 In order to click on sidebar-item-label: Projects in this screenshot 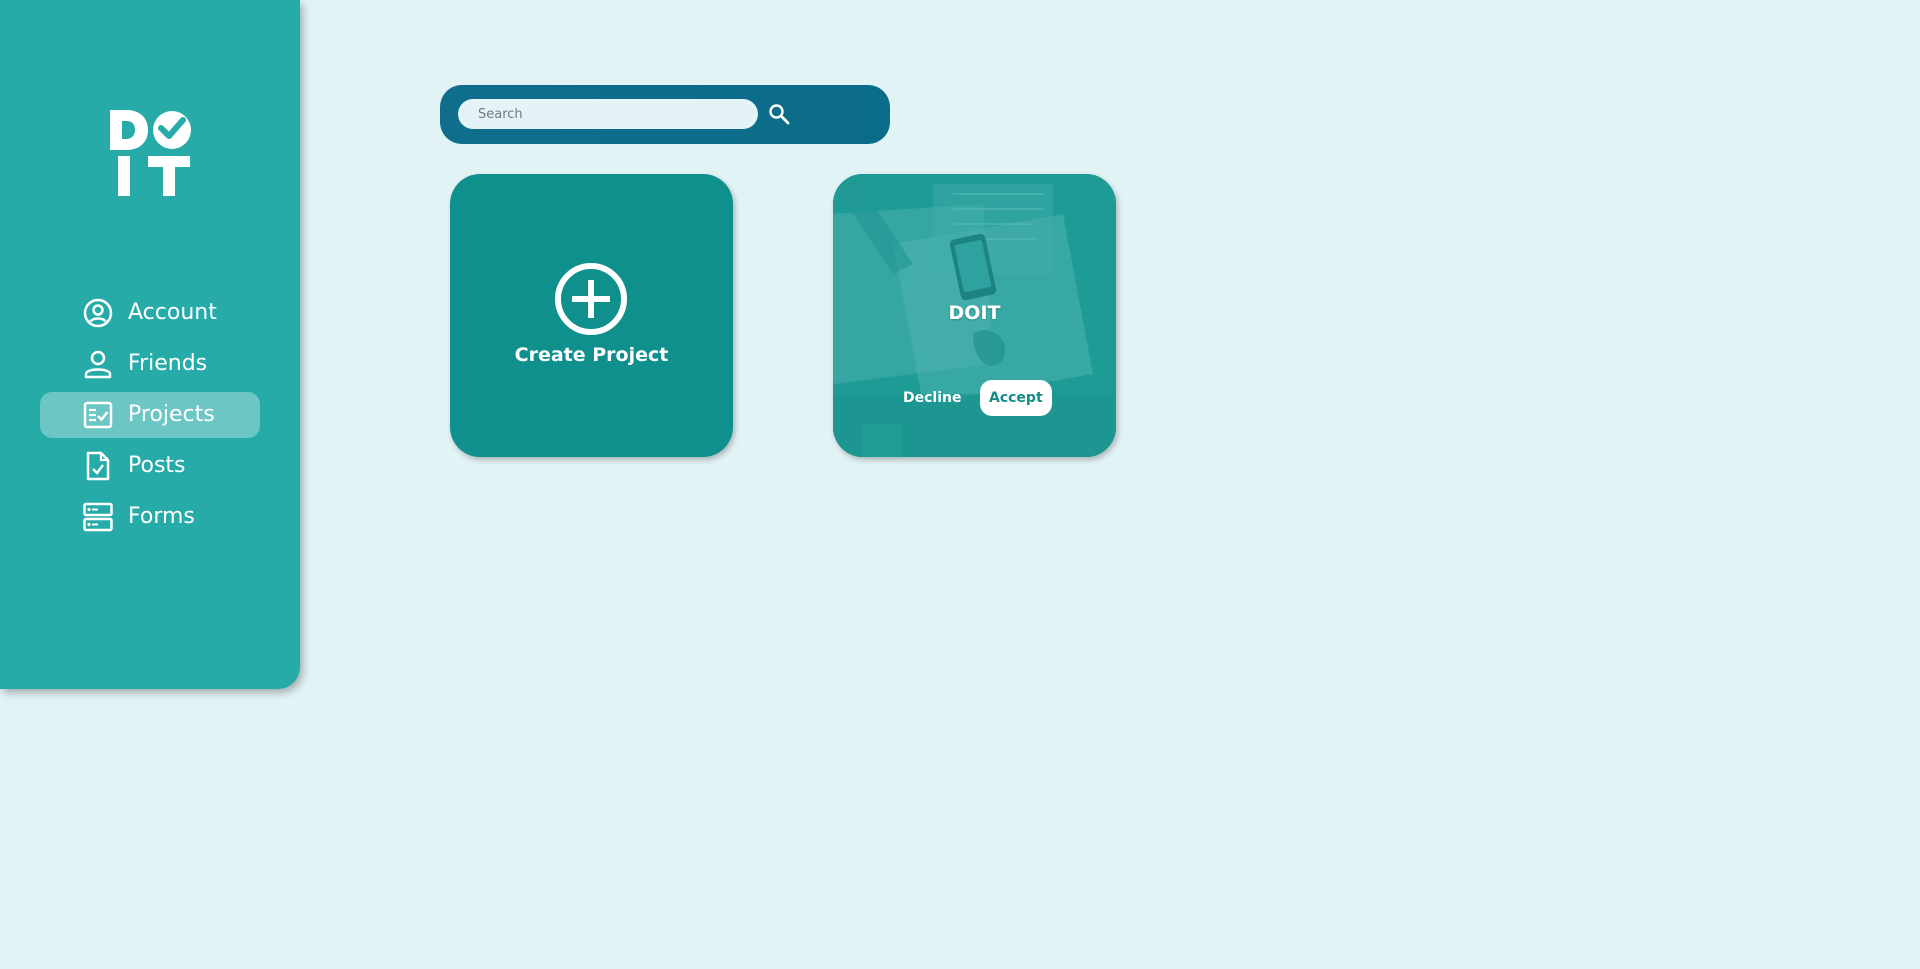, I will do `click(171, 414)`.